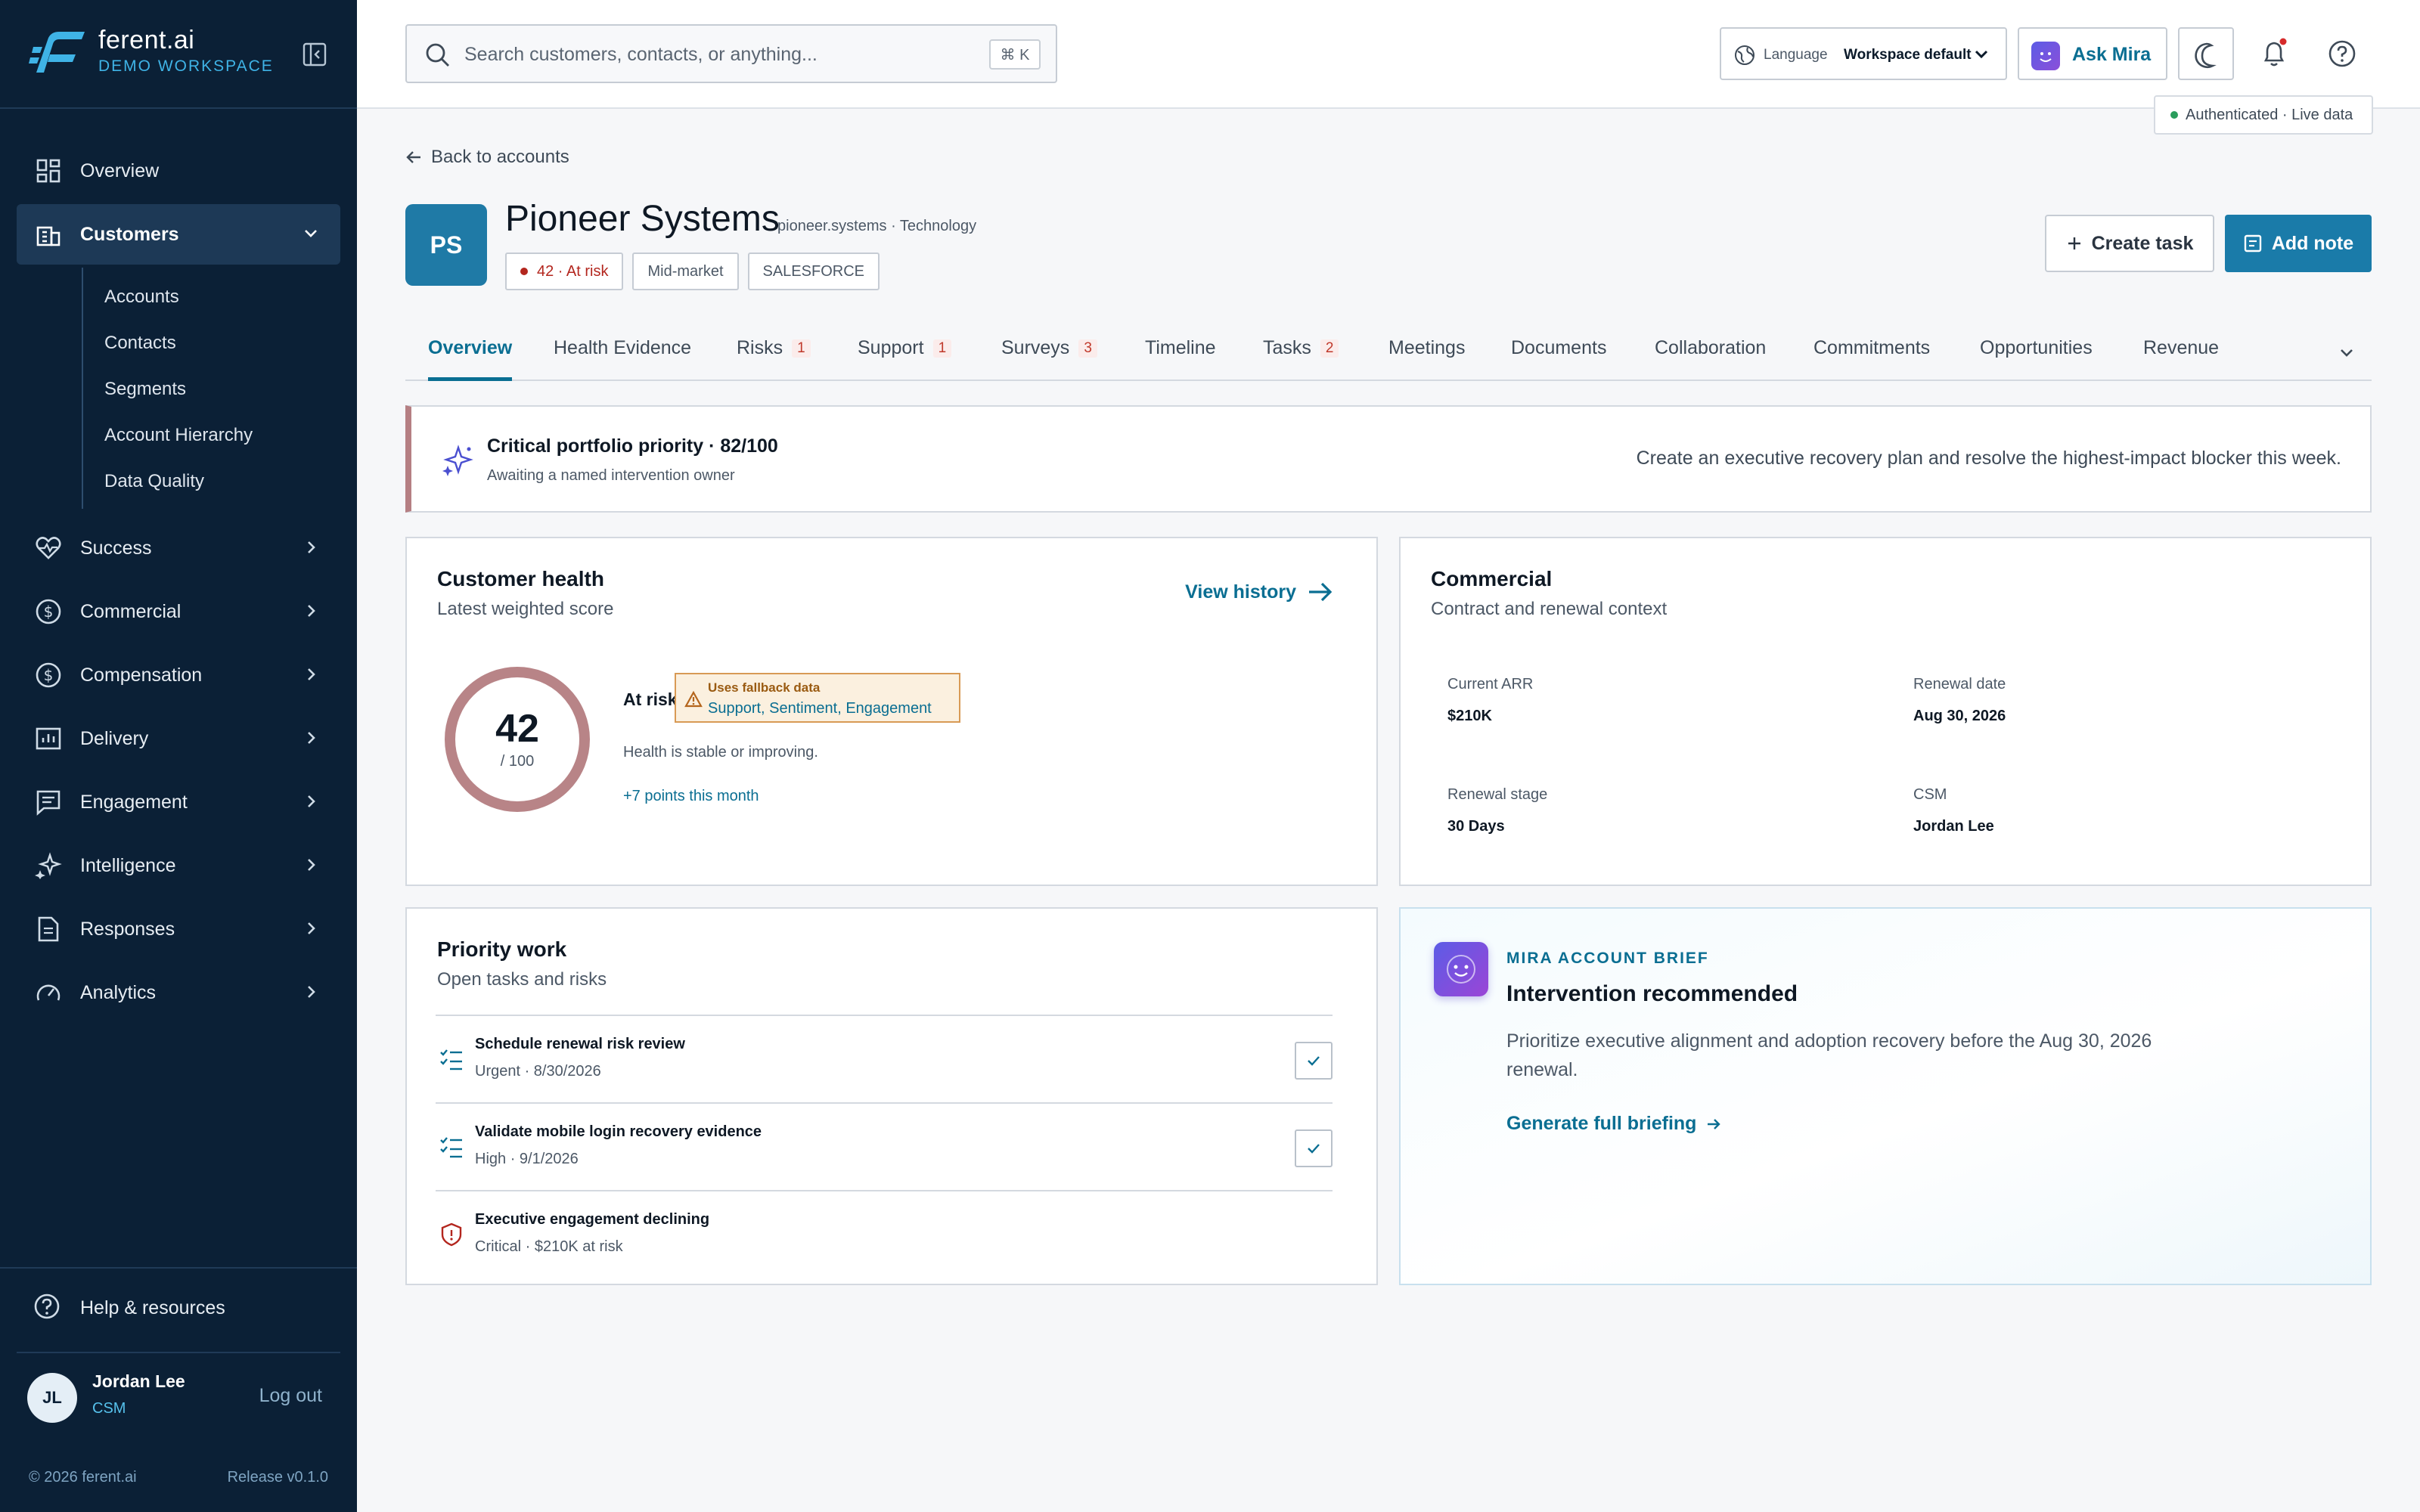 The image size is (2420, 1512). What do you see at coordinates (1035, 347) in the screenshot?
I see `tab-label: Surveys` at bounding box center [1035, 347].